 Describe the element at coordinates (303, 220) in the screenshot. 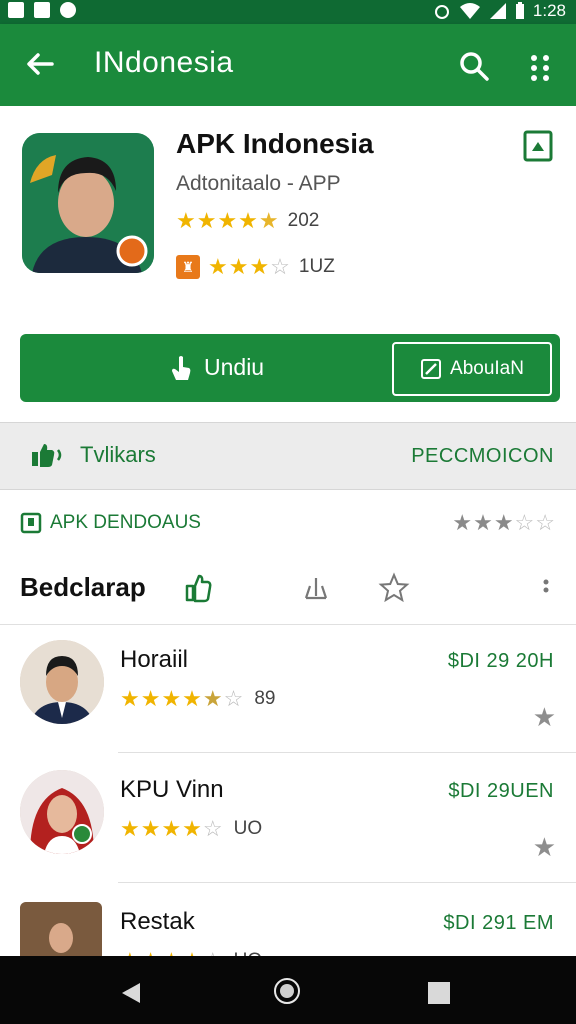

I see `rating-count: 202` at that location.